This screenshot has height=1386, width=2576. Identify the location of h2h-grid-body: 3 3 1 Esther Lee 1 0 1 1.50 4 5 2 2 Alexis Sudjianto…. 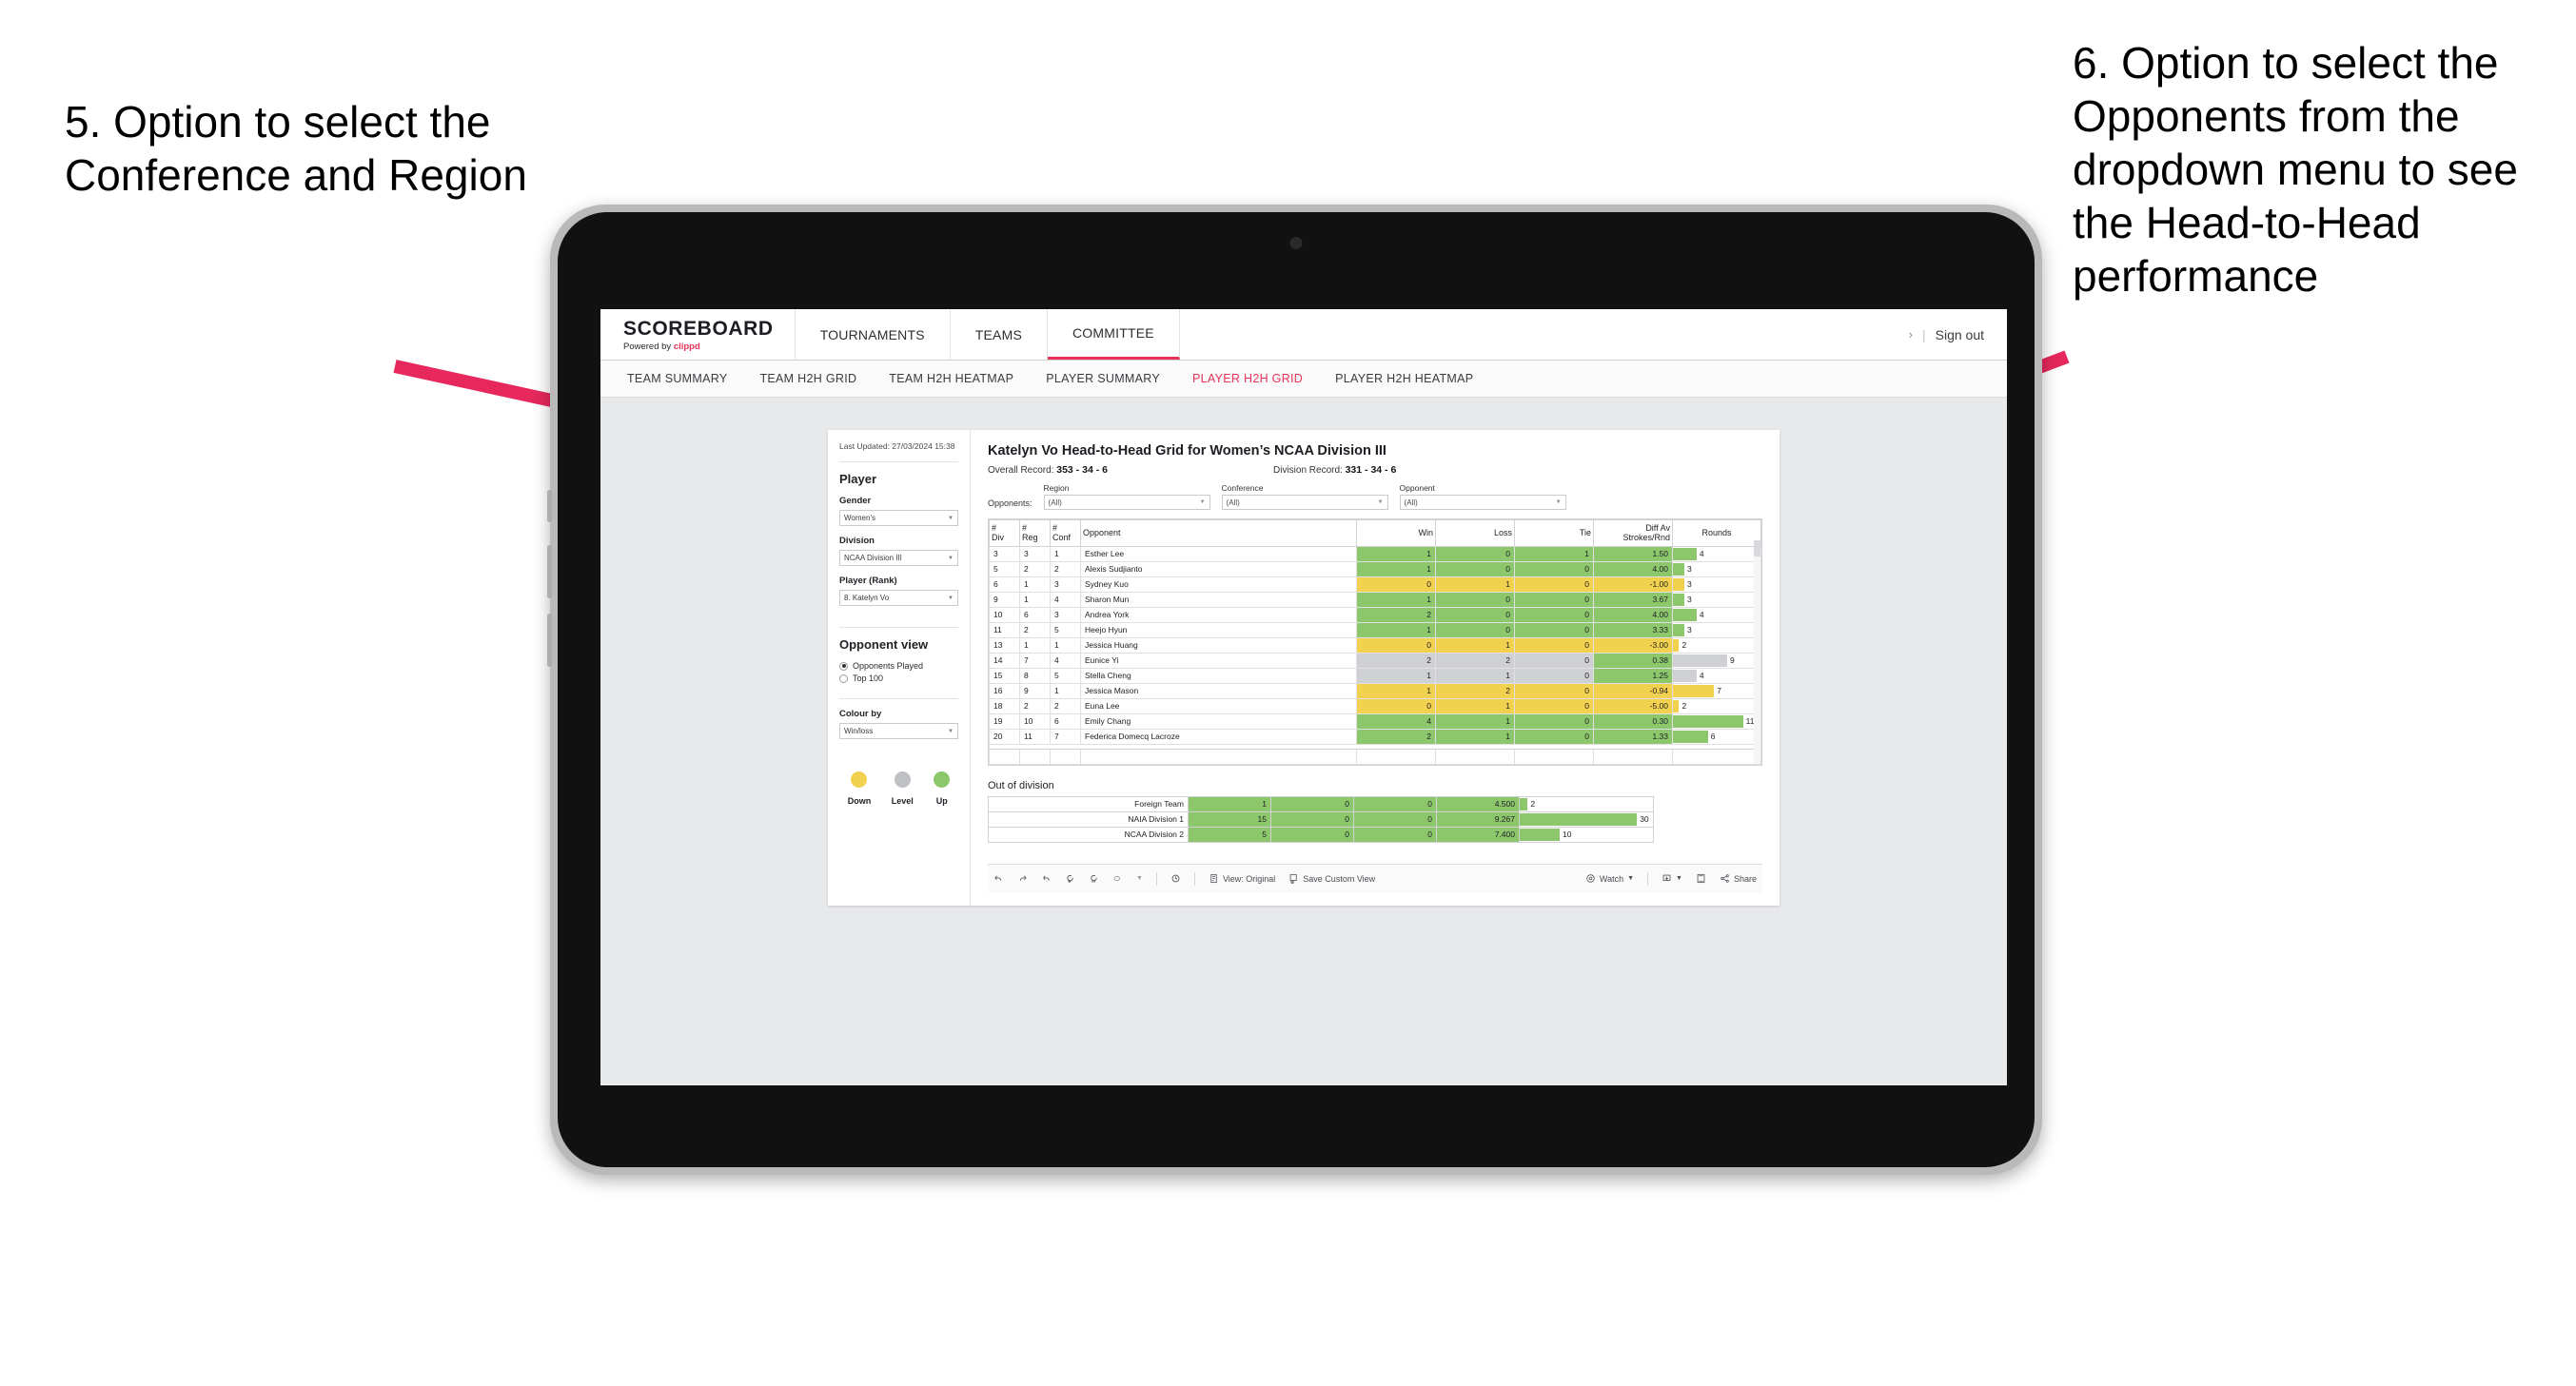
(1375, 655).